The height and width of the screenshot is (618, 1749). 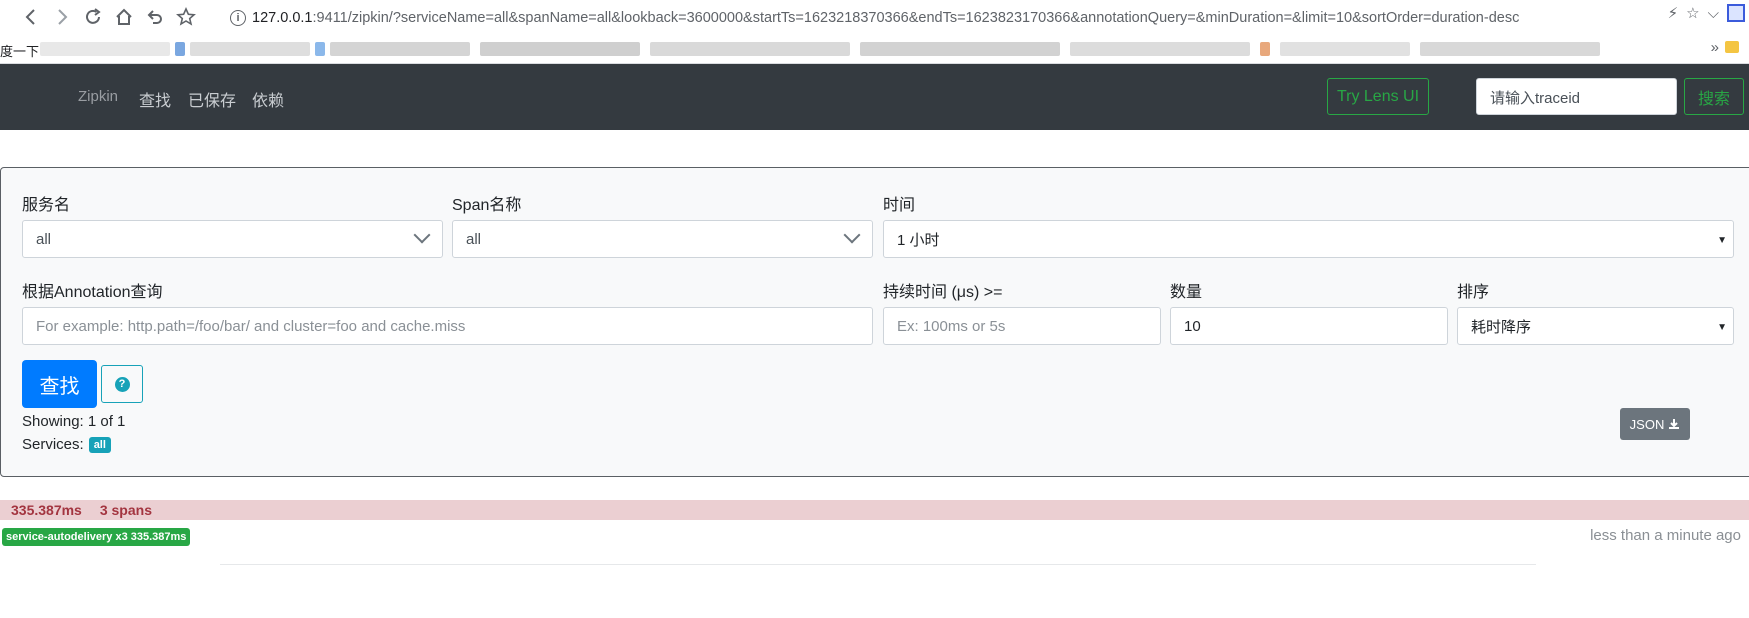 I want to click on span-value: all, so click(x=474, y=239).